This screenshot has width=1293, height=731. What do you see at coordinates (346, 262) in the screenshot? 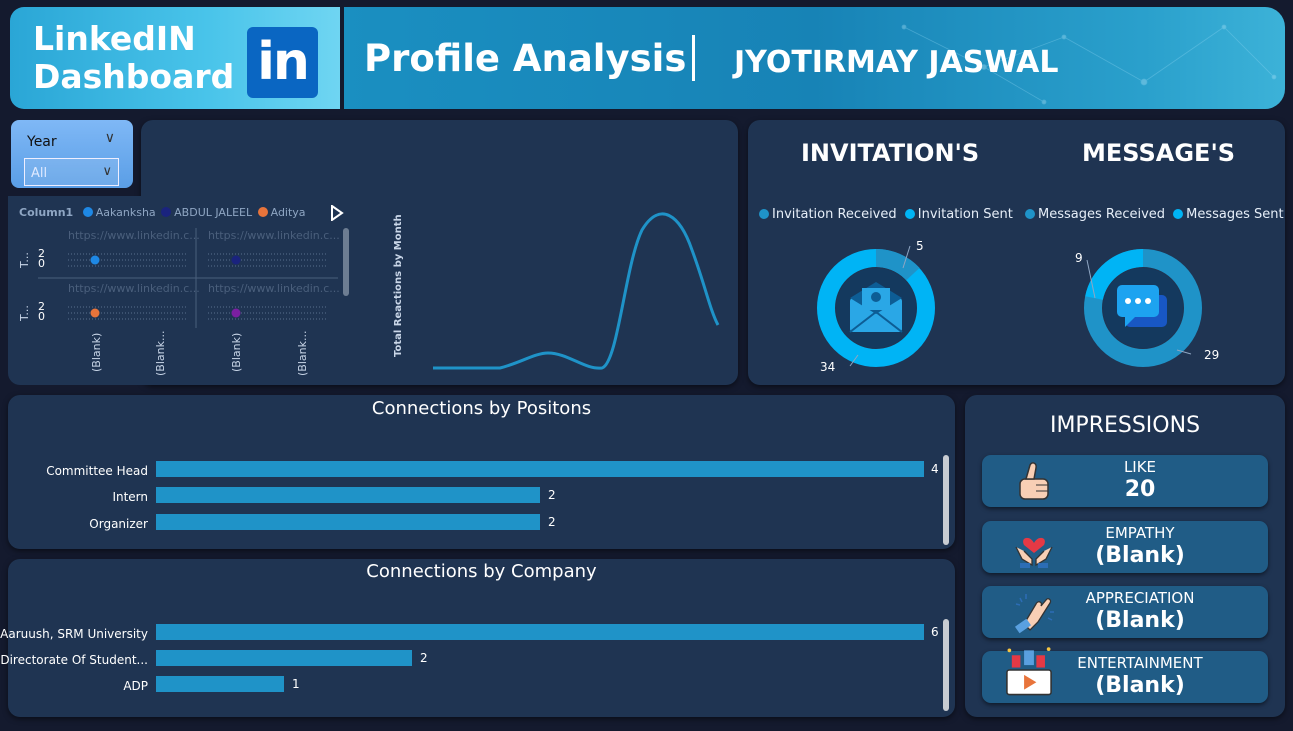
I see `scatter-scrollbar` at bounding box center [346, 262].